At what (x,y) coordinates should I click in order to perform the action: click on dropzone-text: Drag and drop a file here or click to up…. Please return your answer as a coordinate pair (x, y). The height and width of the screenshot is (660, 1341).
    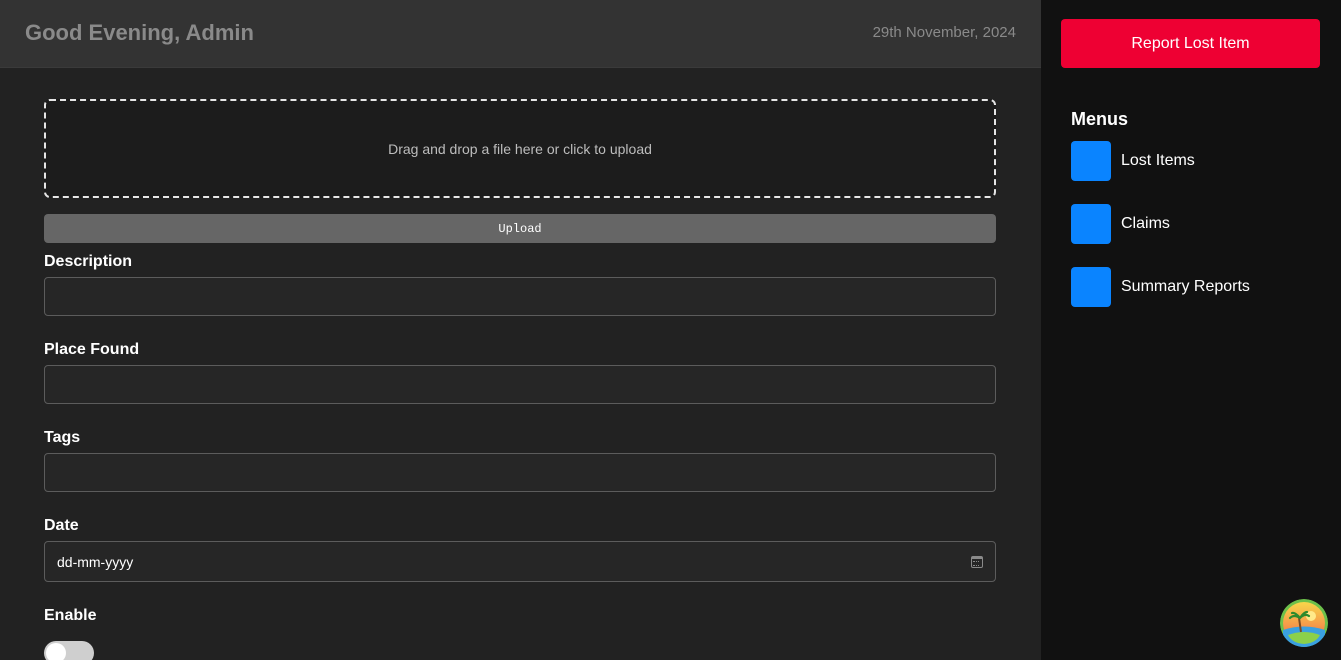
    Looking at the image, I should click on (520, 148).